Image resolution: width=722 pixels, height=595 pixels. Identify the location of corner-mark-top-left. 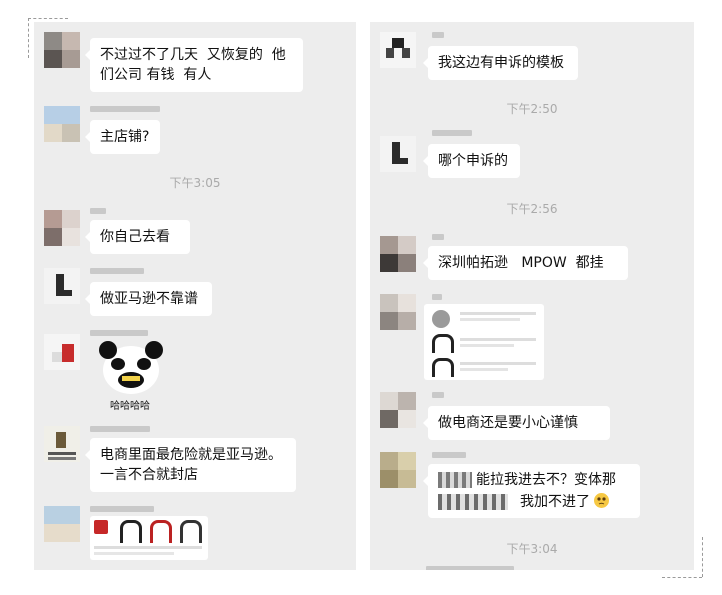
(48, 18).